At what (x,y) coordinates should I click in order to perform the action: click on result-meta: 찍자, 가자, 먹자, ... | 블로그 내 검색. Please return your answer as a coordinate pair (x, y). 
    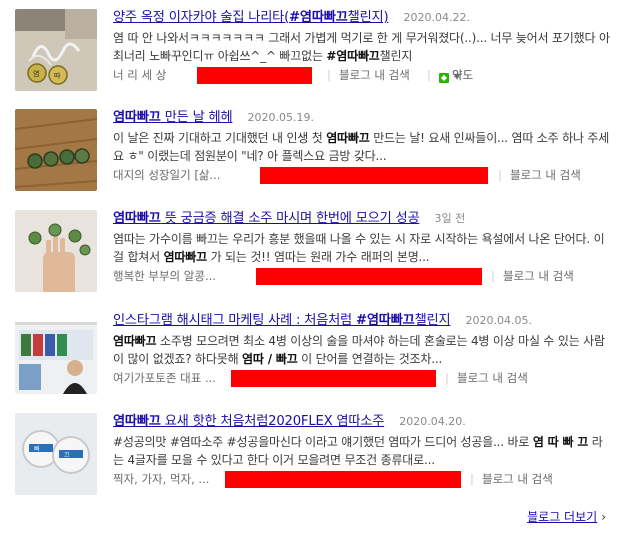
    Looking at the image, I should click on (363, 479).